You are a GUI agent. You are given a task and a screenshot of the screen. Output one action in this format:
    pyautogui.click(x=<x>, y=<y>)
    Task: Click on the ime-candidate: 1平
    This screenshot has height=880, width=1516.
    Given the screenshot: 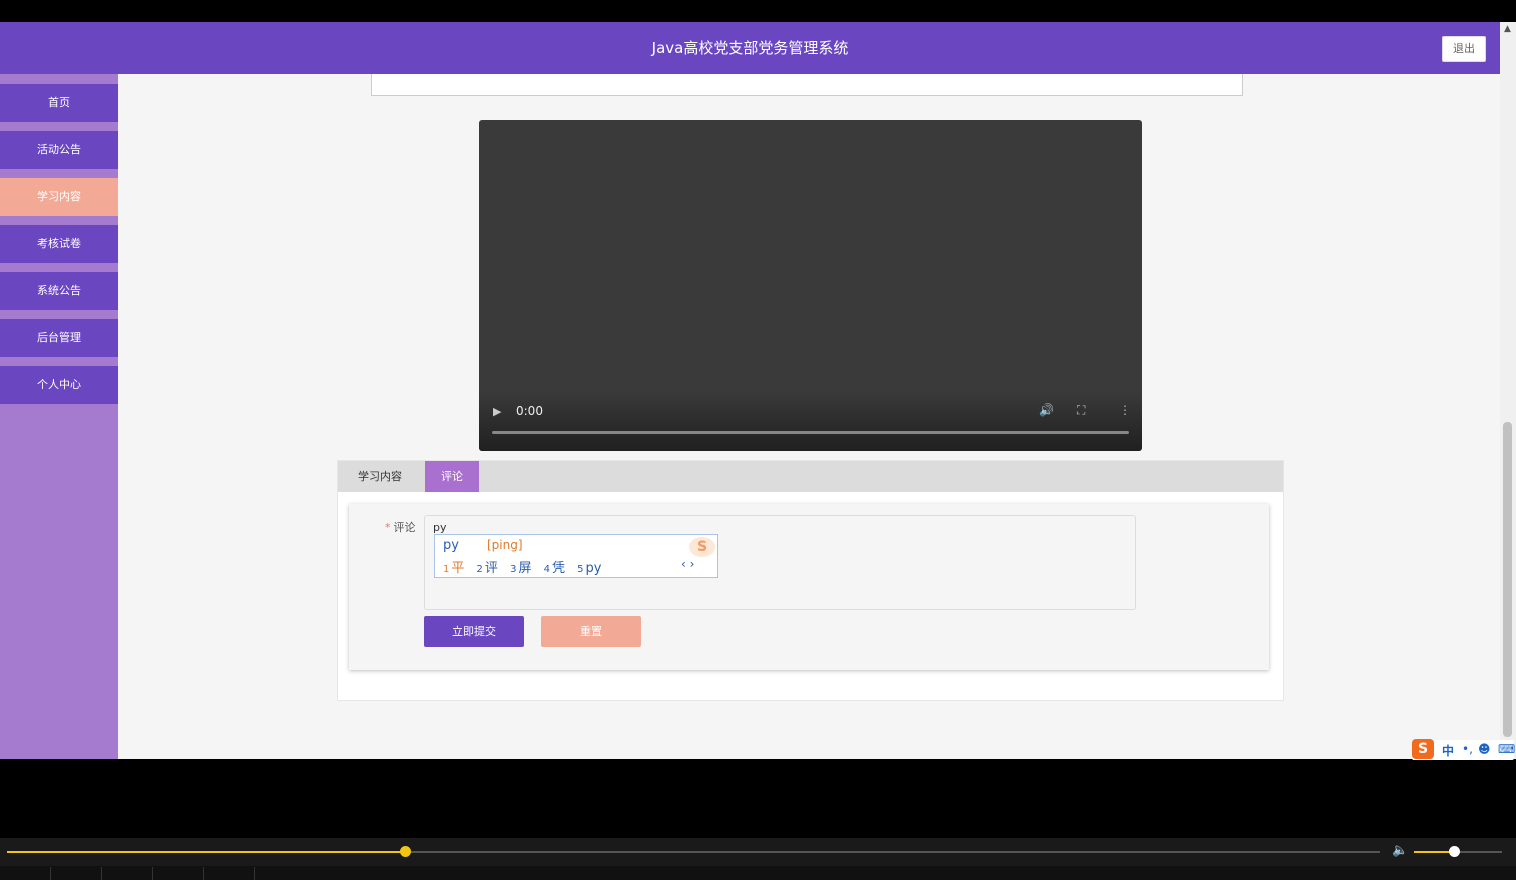 What is the action you would take?
    pyautogui.click(x=453, y=568)
    